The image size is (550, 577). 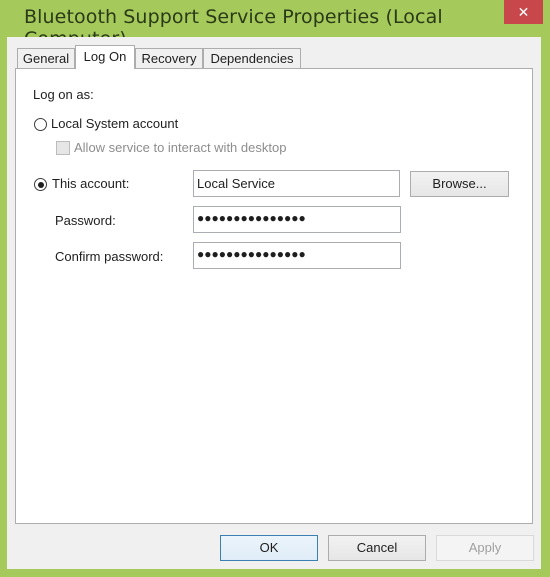 What do you see at coordinates (296, 183) in the screenshot?
I see `account-input` at bounding box center [296, 183].